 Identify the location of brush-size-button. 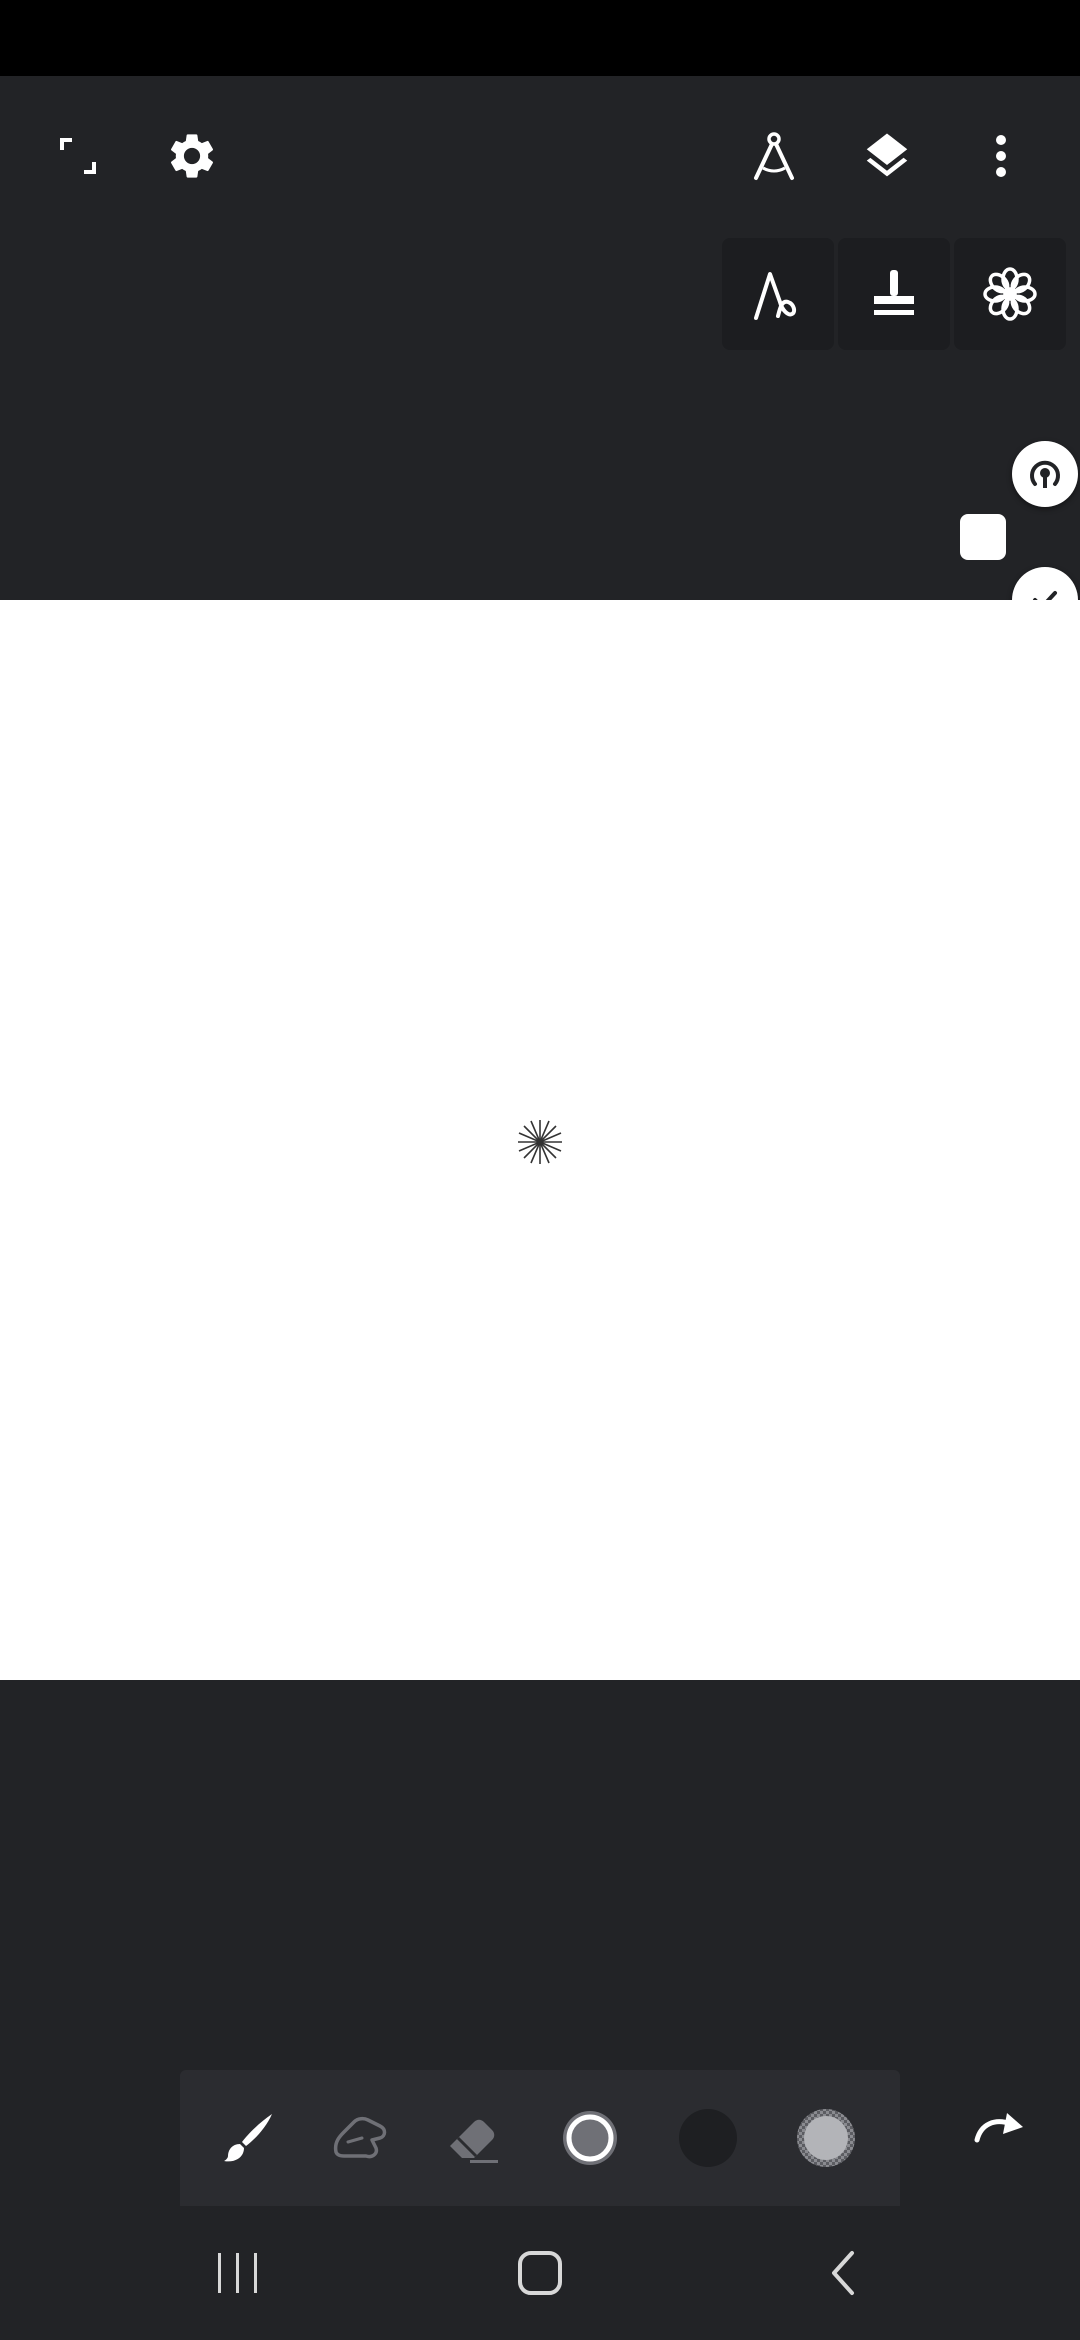
(590, 2138).